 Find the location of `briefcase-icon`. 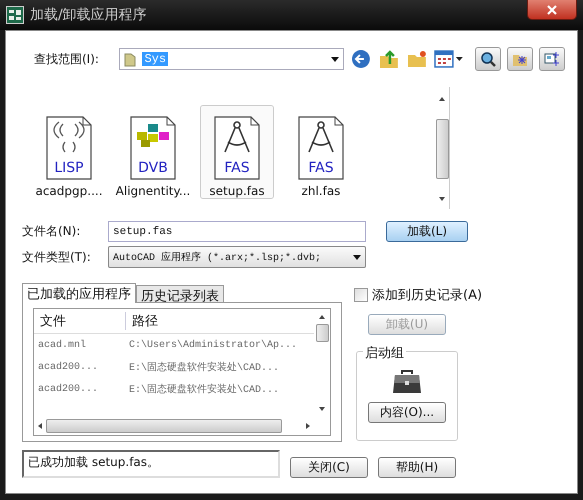

briefcase-icon is located at coordinates (407, 382).